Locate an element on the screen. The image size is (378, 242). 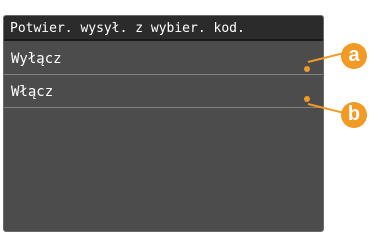
screen-title: Potwier. wysył. z wybier. kod. is located at coordinates (163, 28).